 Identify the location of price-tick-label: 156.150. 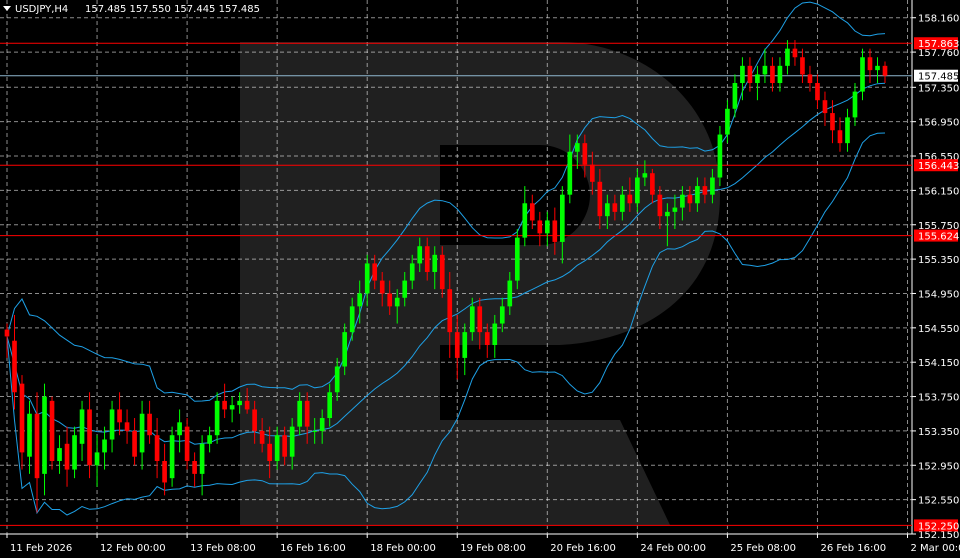
(938, 191).